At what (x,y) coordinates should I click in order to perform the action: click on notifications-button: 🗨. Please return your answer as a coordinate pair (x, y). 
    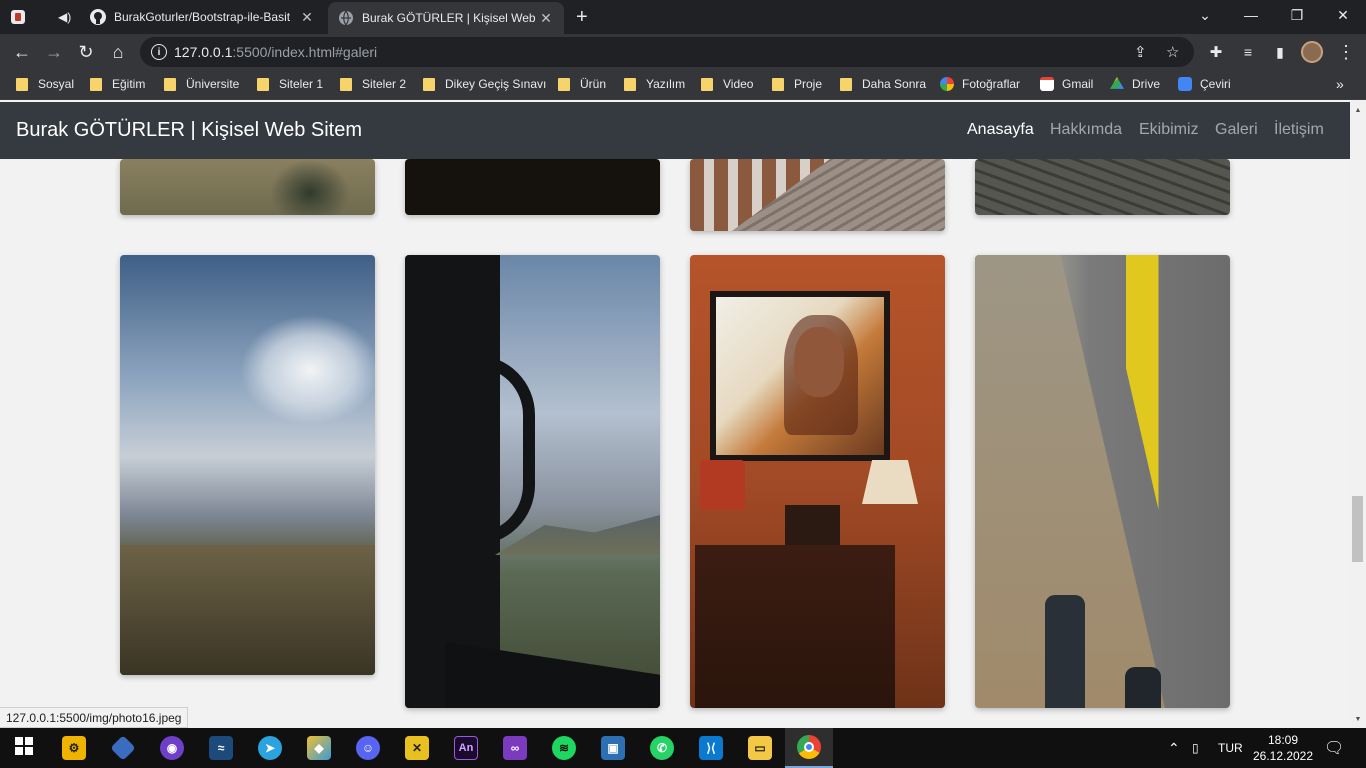
    Looking at the image, I should click on (1334, 748).